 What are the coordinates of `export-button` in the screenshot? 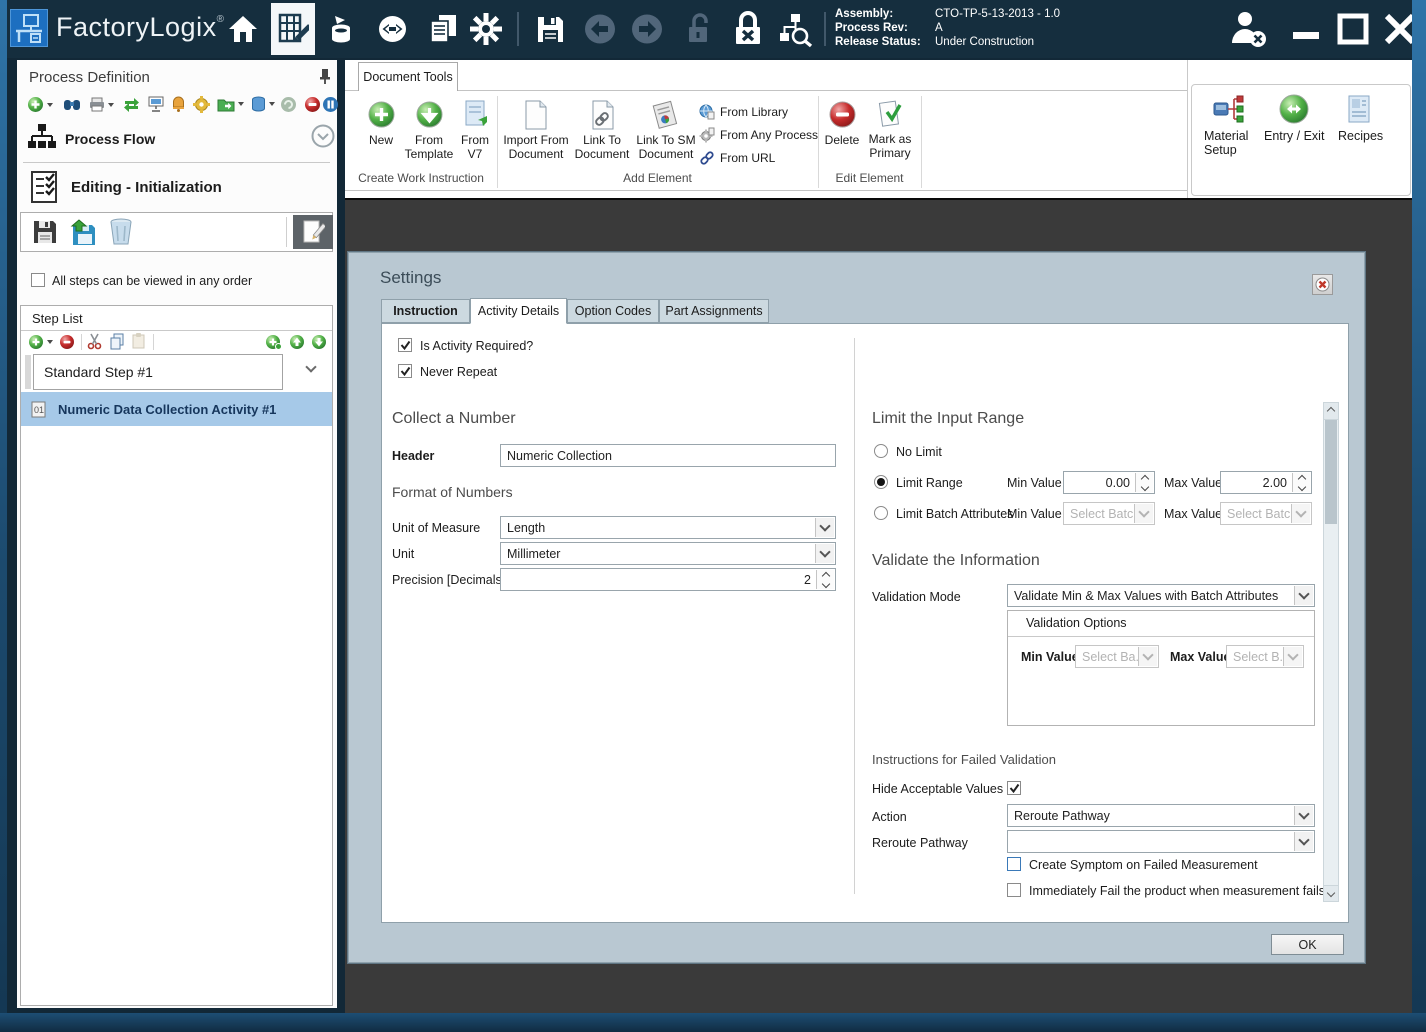 It's located at (230, 104).